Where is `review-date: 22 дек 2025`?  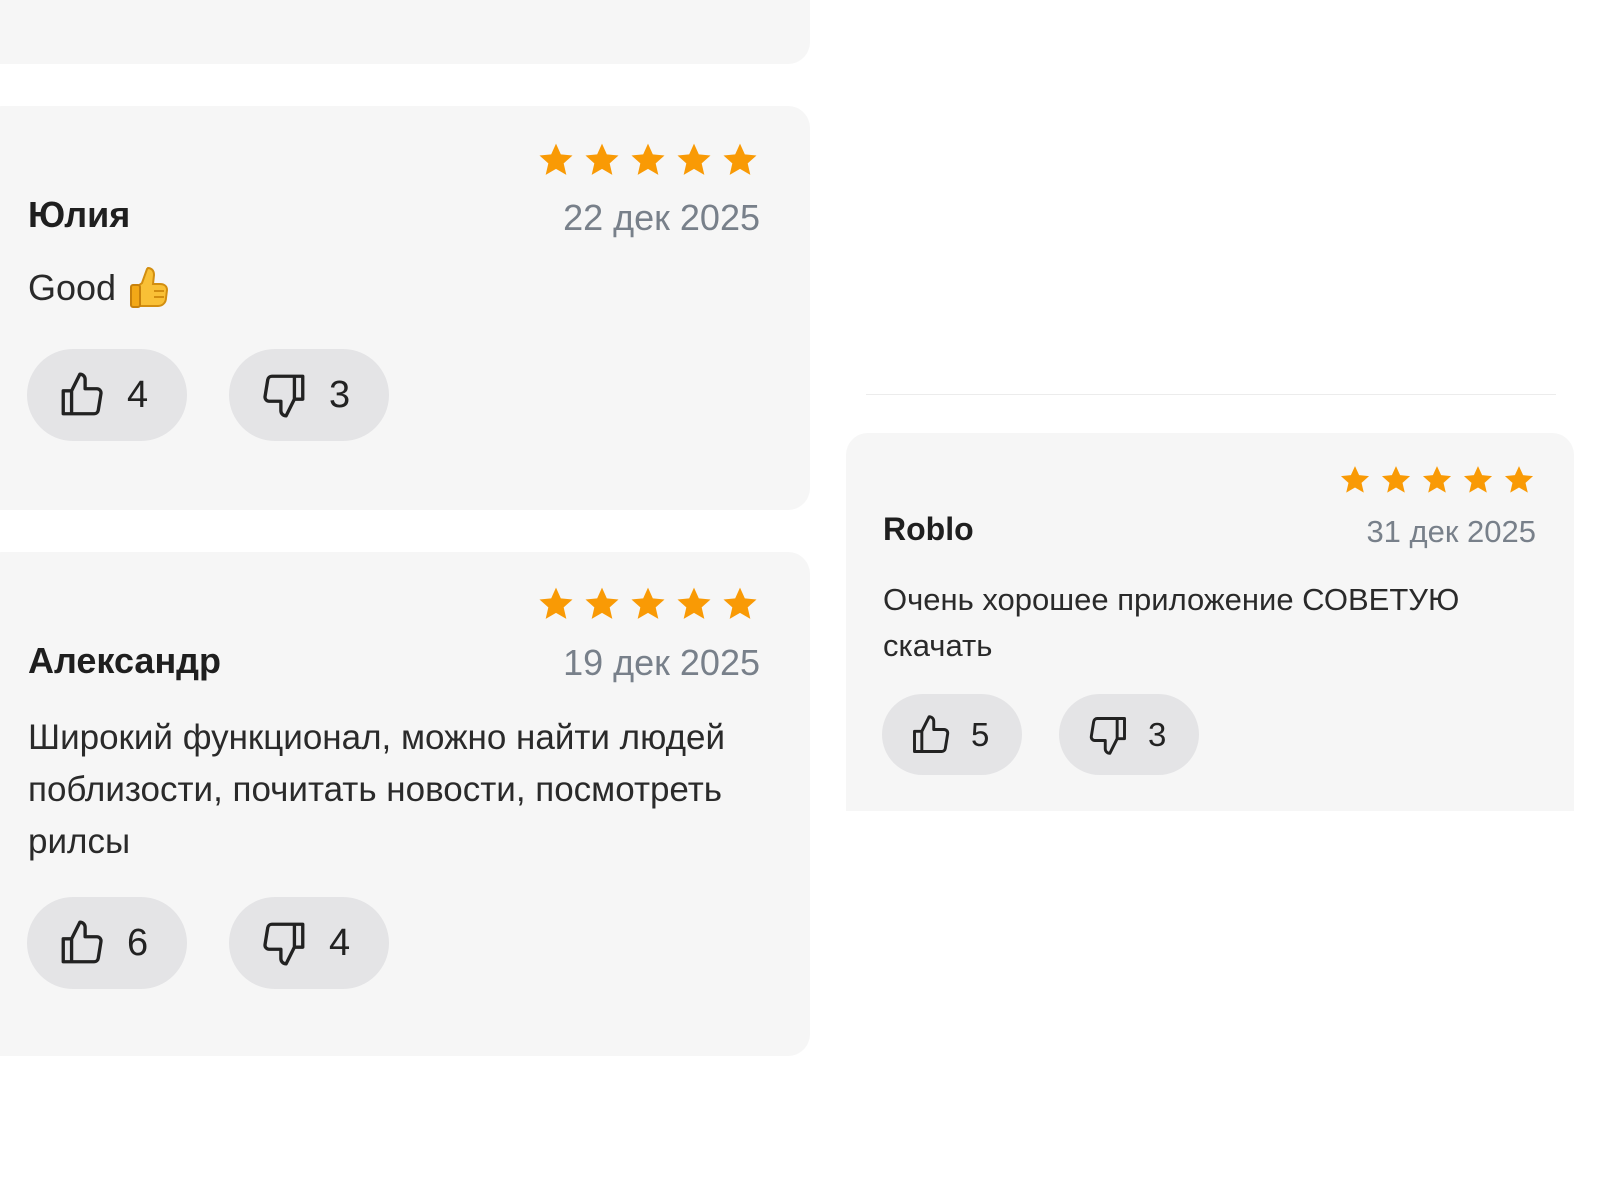
review-date: 22 дек 2025 is located at coordinates (661, 217).